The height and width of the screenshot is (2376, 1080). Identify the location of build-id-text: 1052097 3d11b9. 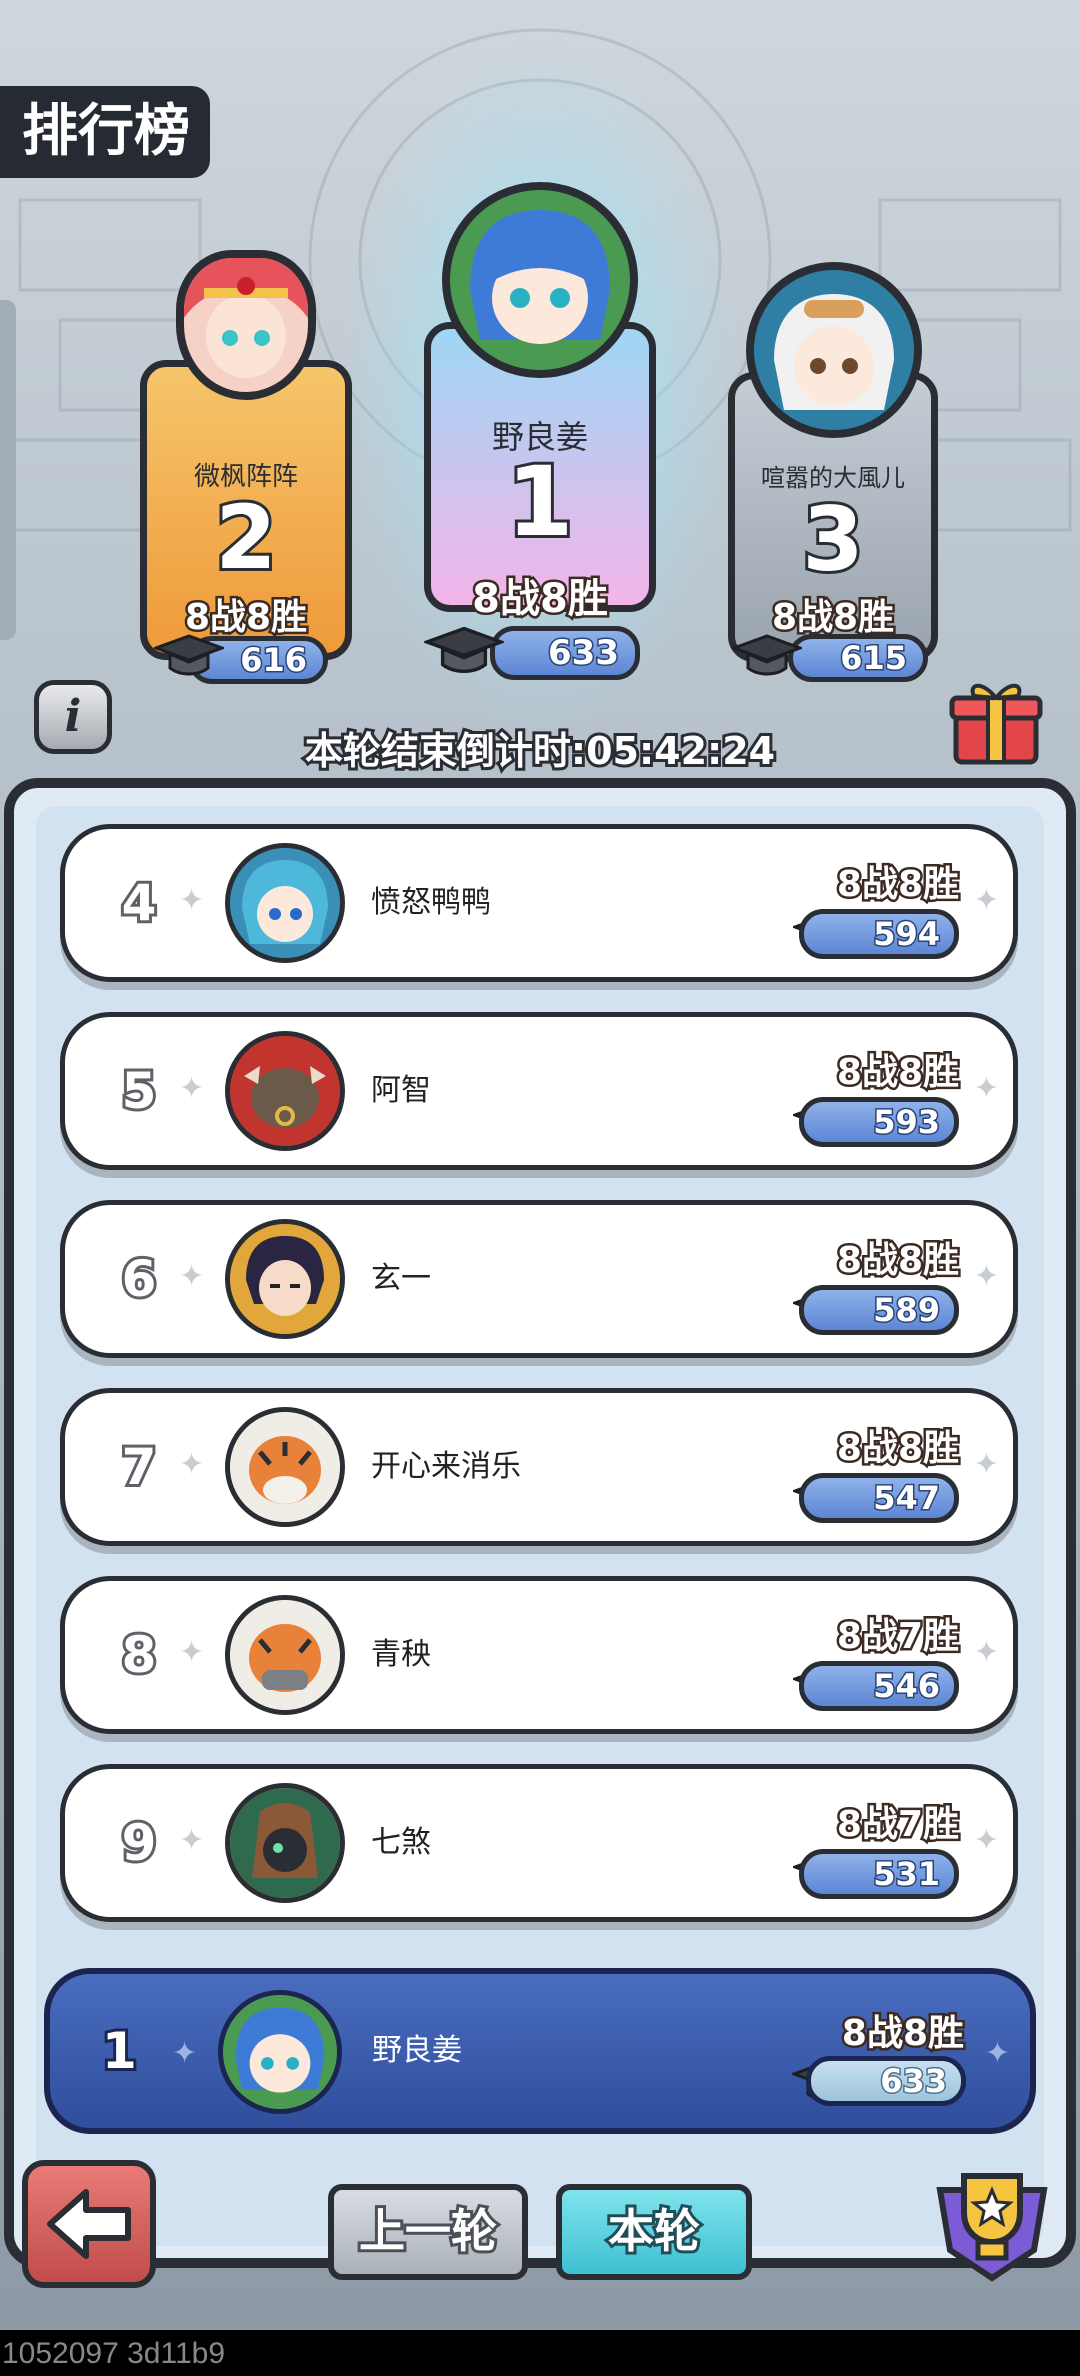
(540, 2354).